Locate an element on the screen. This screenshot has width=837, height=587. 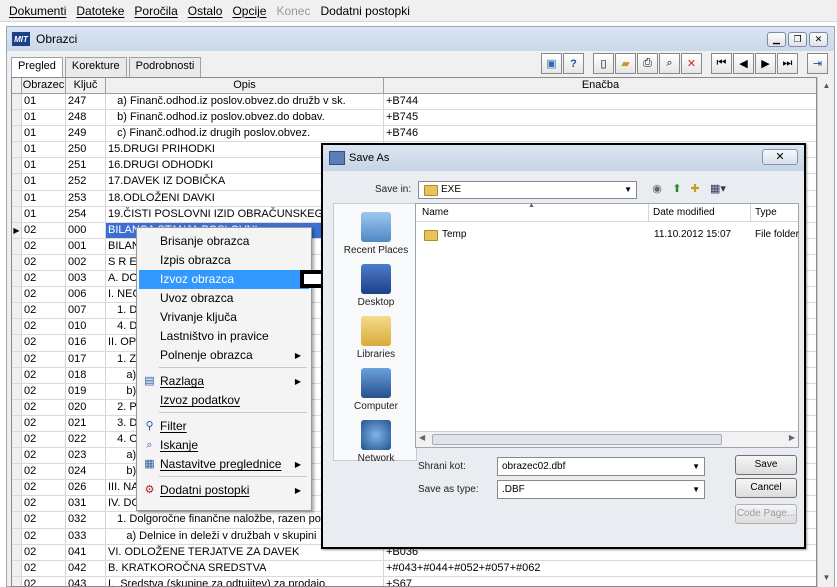
menu-ostalo: Ostalo is located at coordinates (205, 11).